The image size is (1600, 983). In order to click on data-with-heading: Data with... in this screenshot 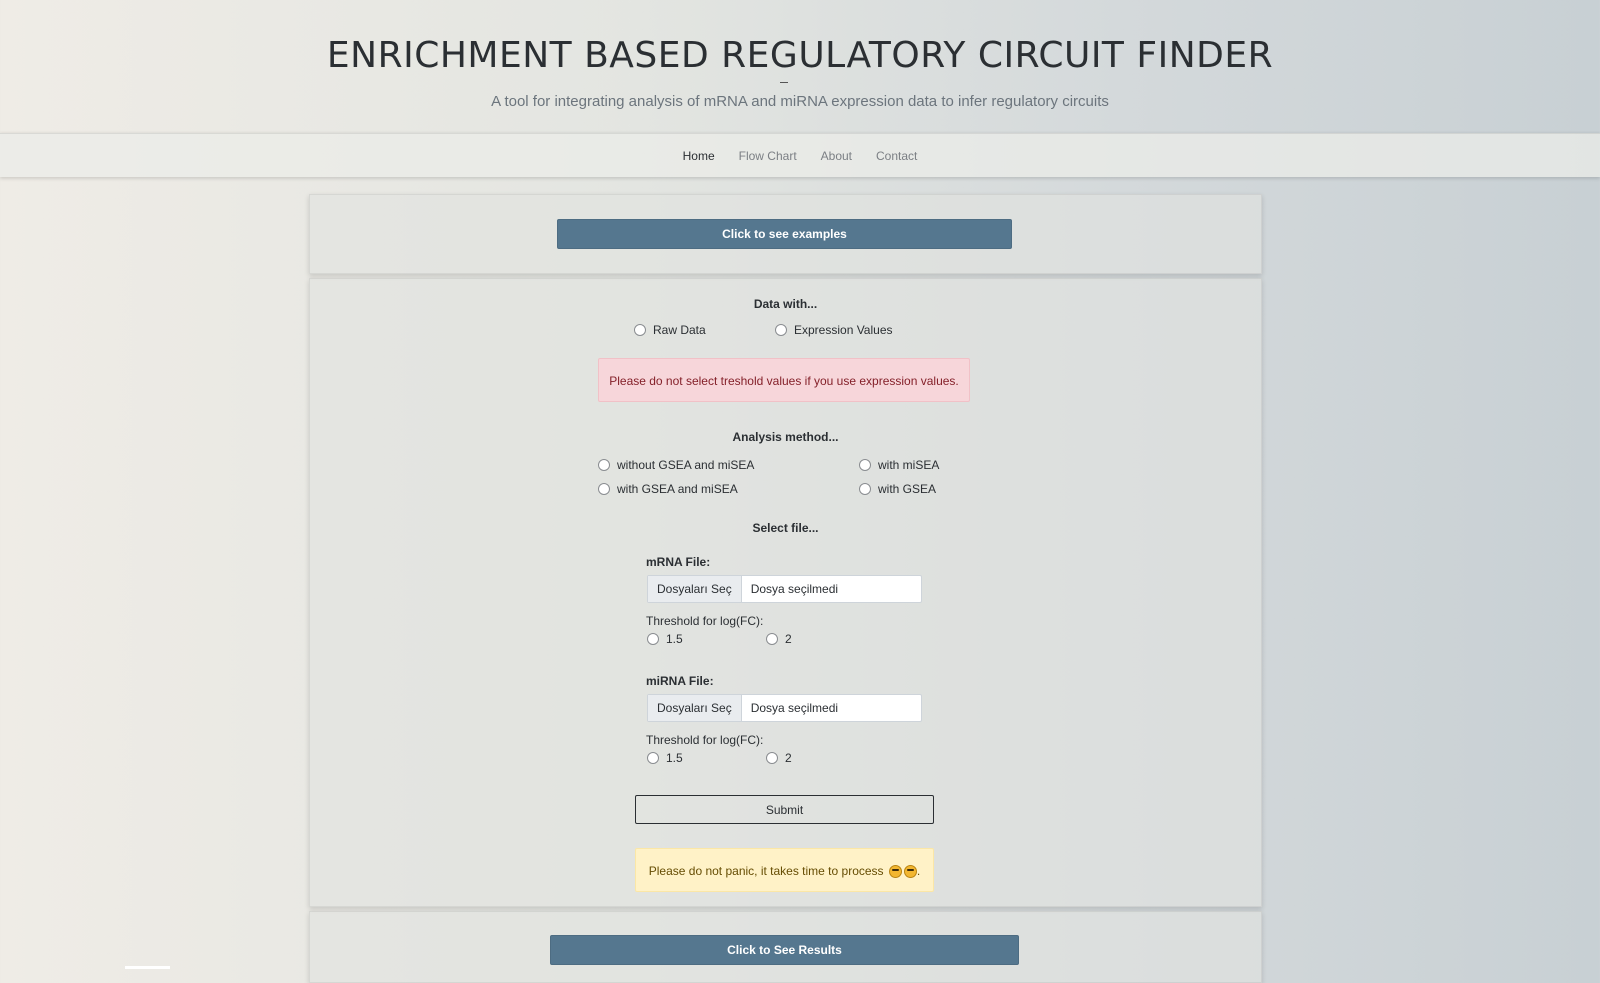, I will do `click(785, 304)`.